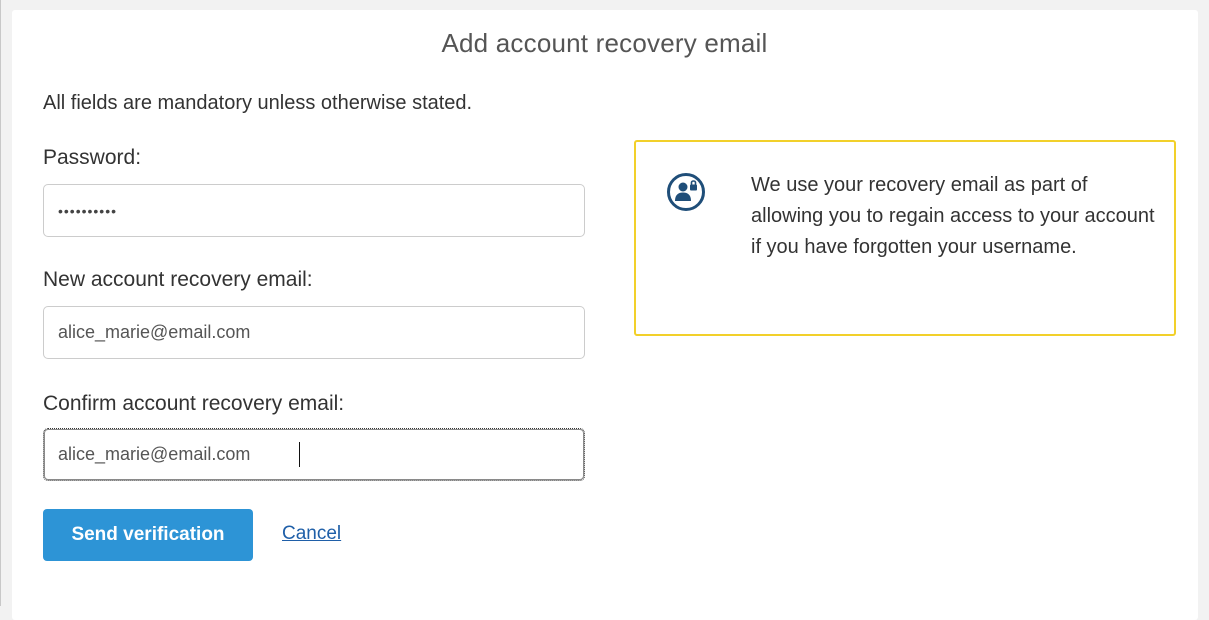 The height and width of the screenshot is (620, 1209). What do you see at coordinates (314, 210) in the screenshot?
I see `password-field` at bounding box center [314, 210].